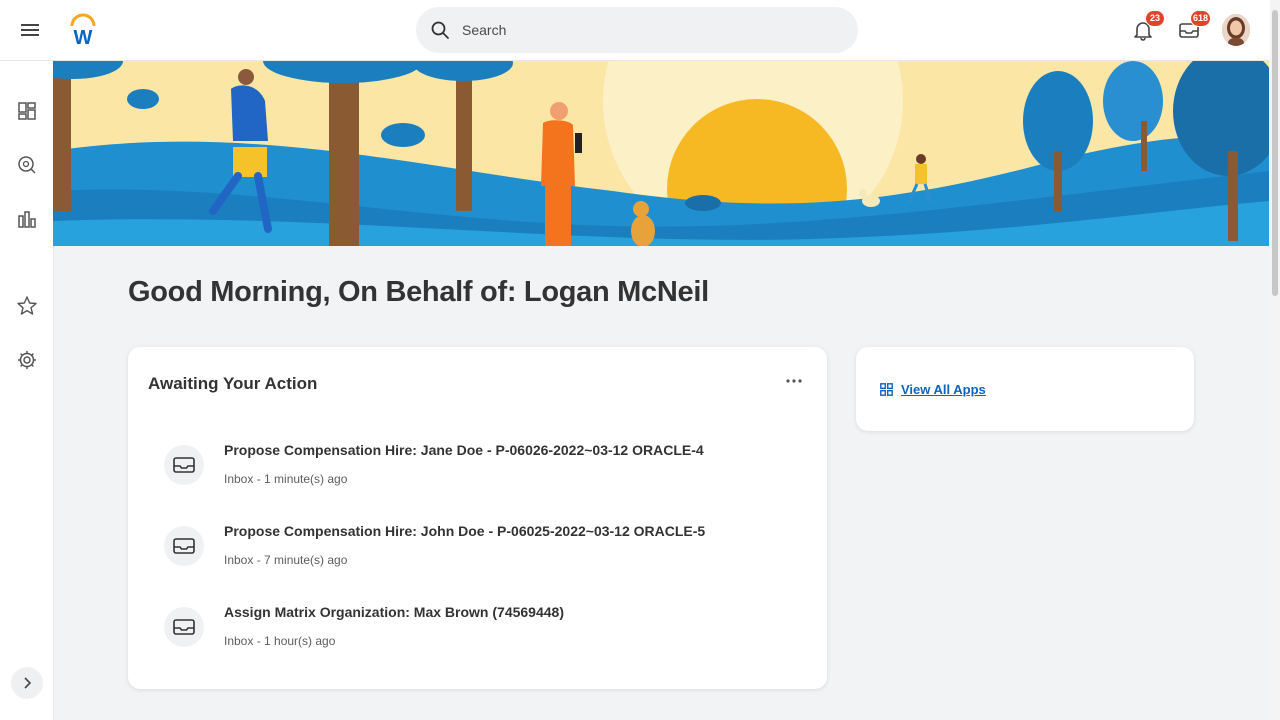  I want to click on svg-text: W, so click(83, 37).